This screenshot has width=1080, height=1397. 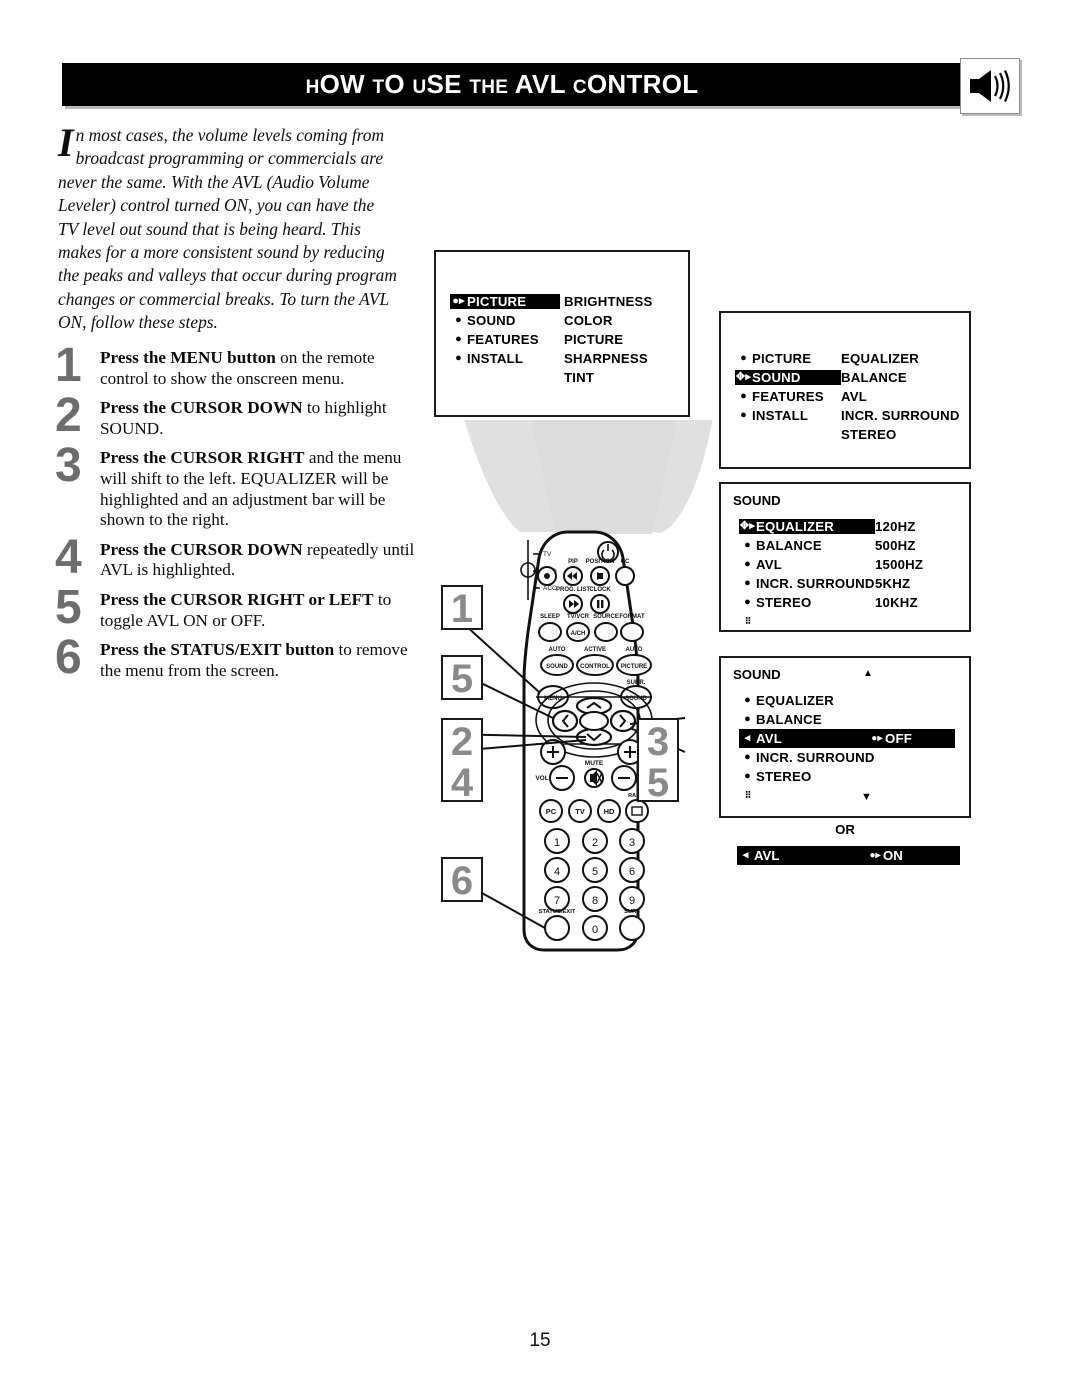 I want to click on svg-text: 8, so click(x=595, y=901).